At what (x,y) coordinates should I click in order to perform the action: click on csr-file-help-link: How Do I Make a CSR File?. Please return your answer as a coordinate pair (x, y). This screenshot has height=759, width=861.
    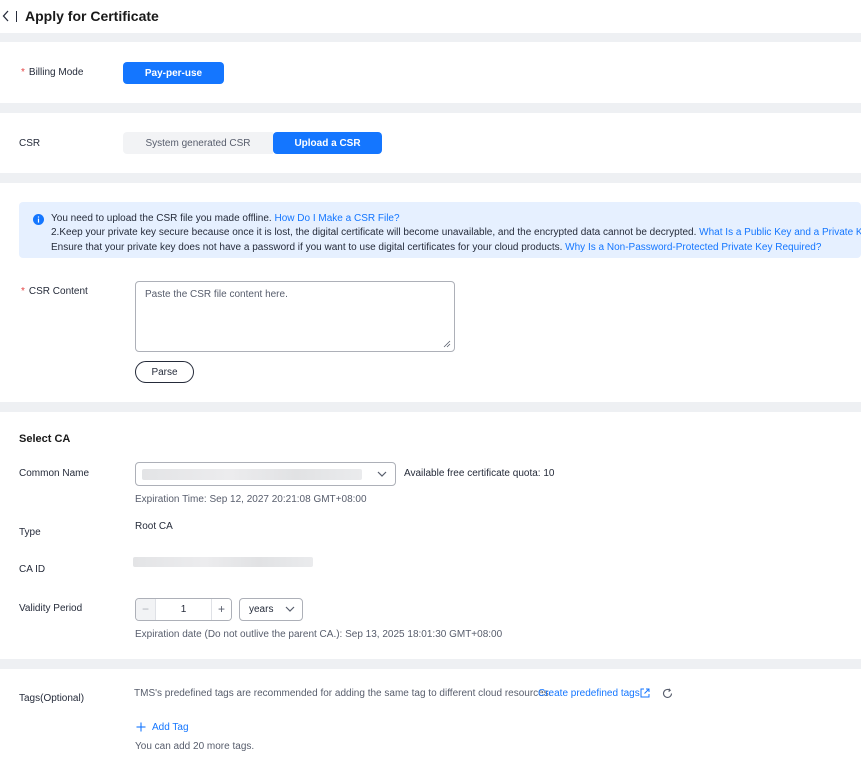
    Looking at the image, I should click on (337, 218).